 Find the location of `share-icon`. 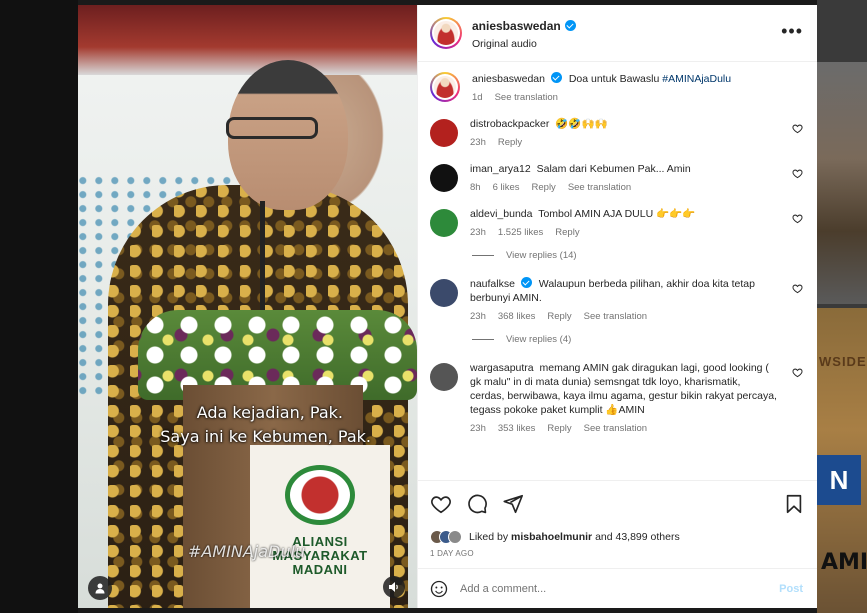

share-icon is located at coordinates (513, 504).